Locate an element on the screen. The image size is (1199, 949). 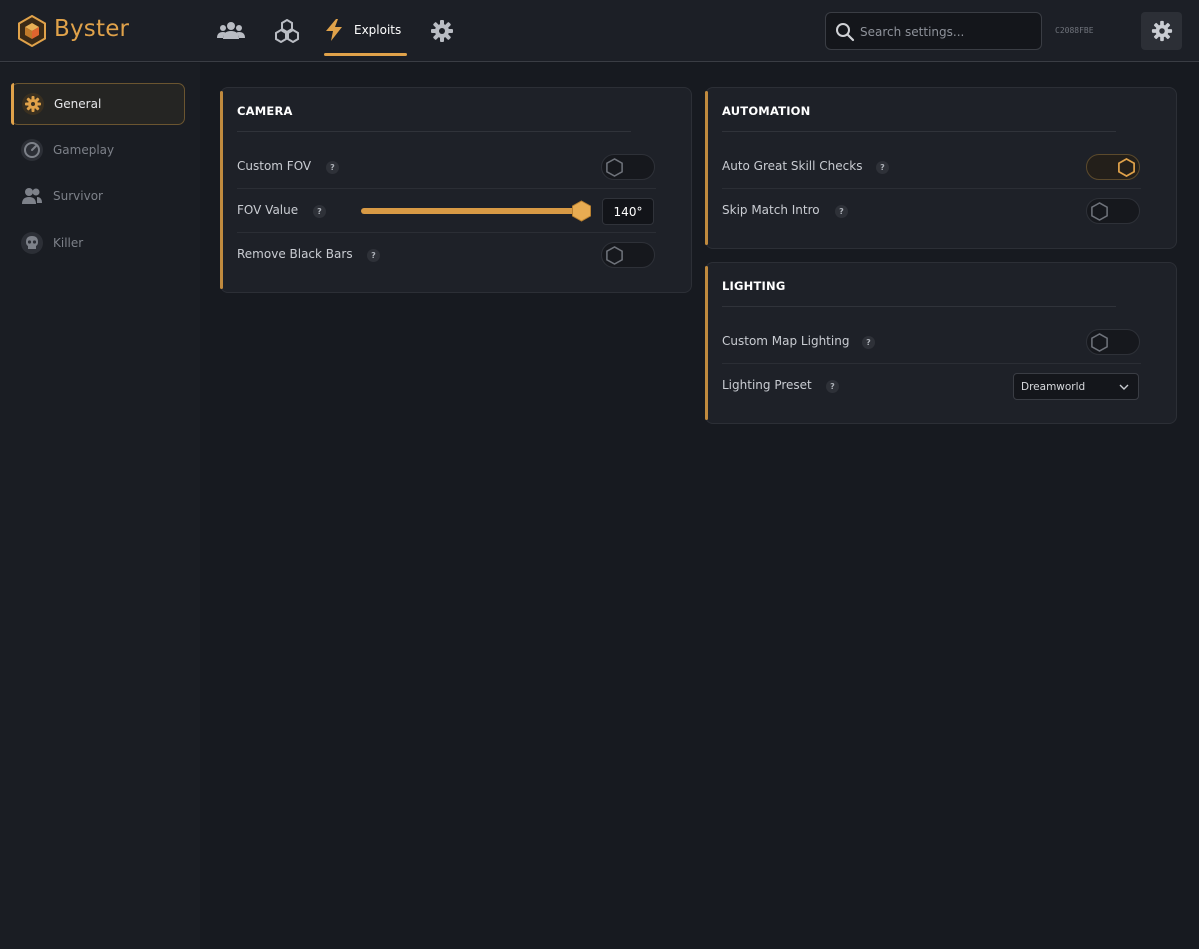
setting-label: Auto Great Skill Checks is located at coordinates (792, 166).